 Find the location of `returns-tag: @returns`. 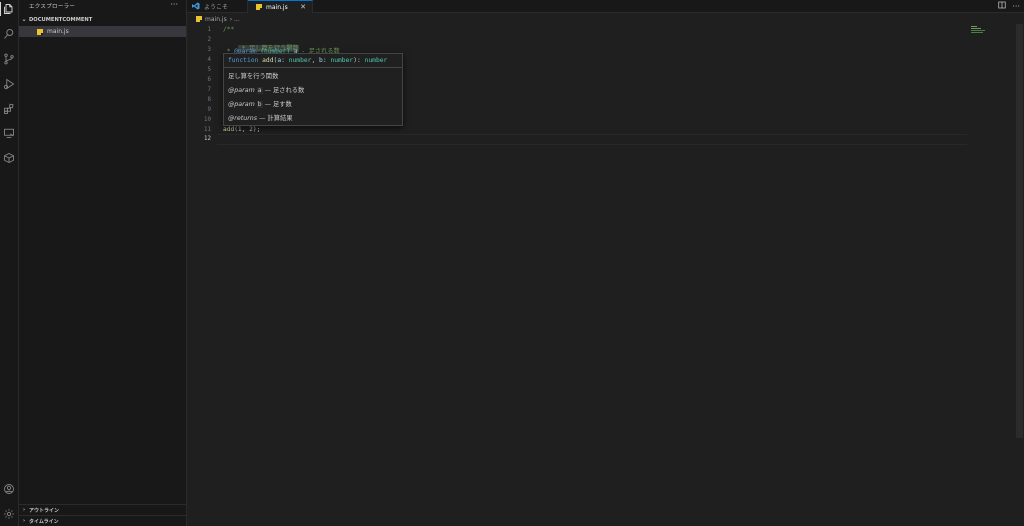

returns-tag: @returns is located at coordinates (243, 118).